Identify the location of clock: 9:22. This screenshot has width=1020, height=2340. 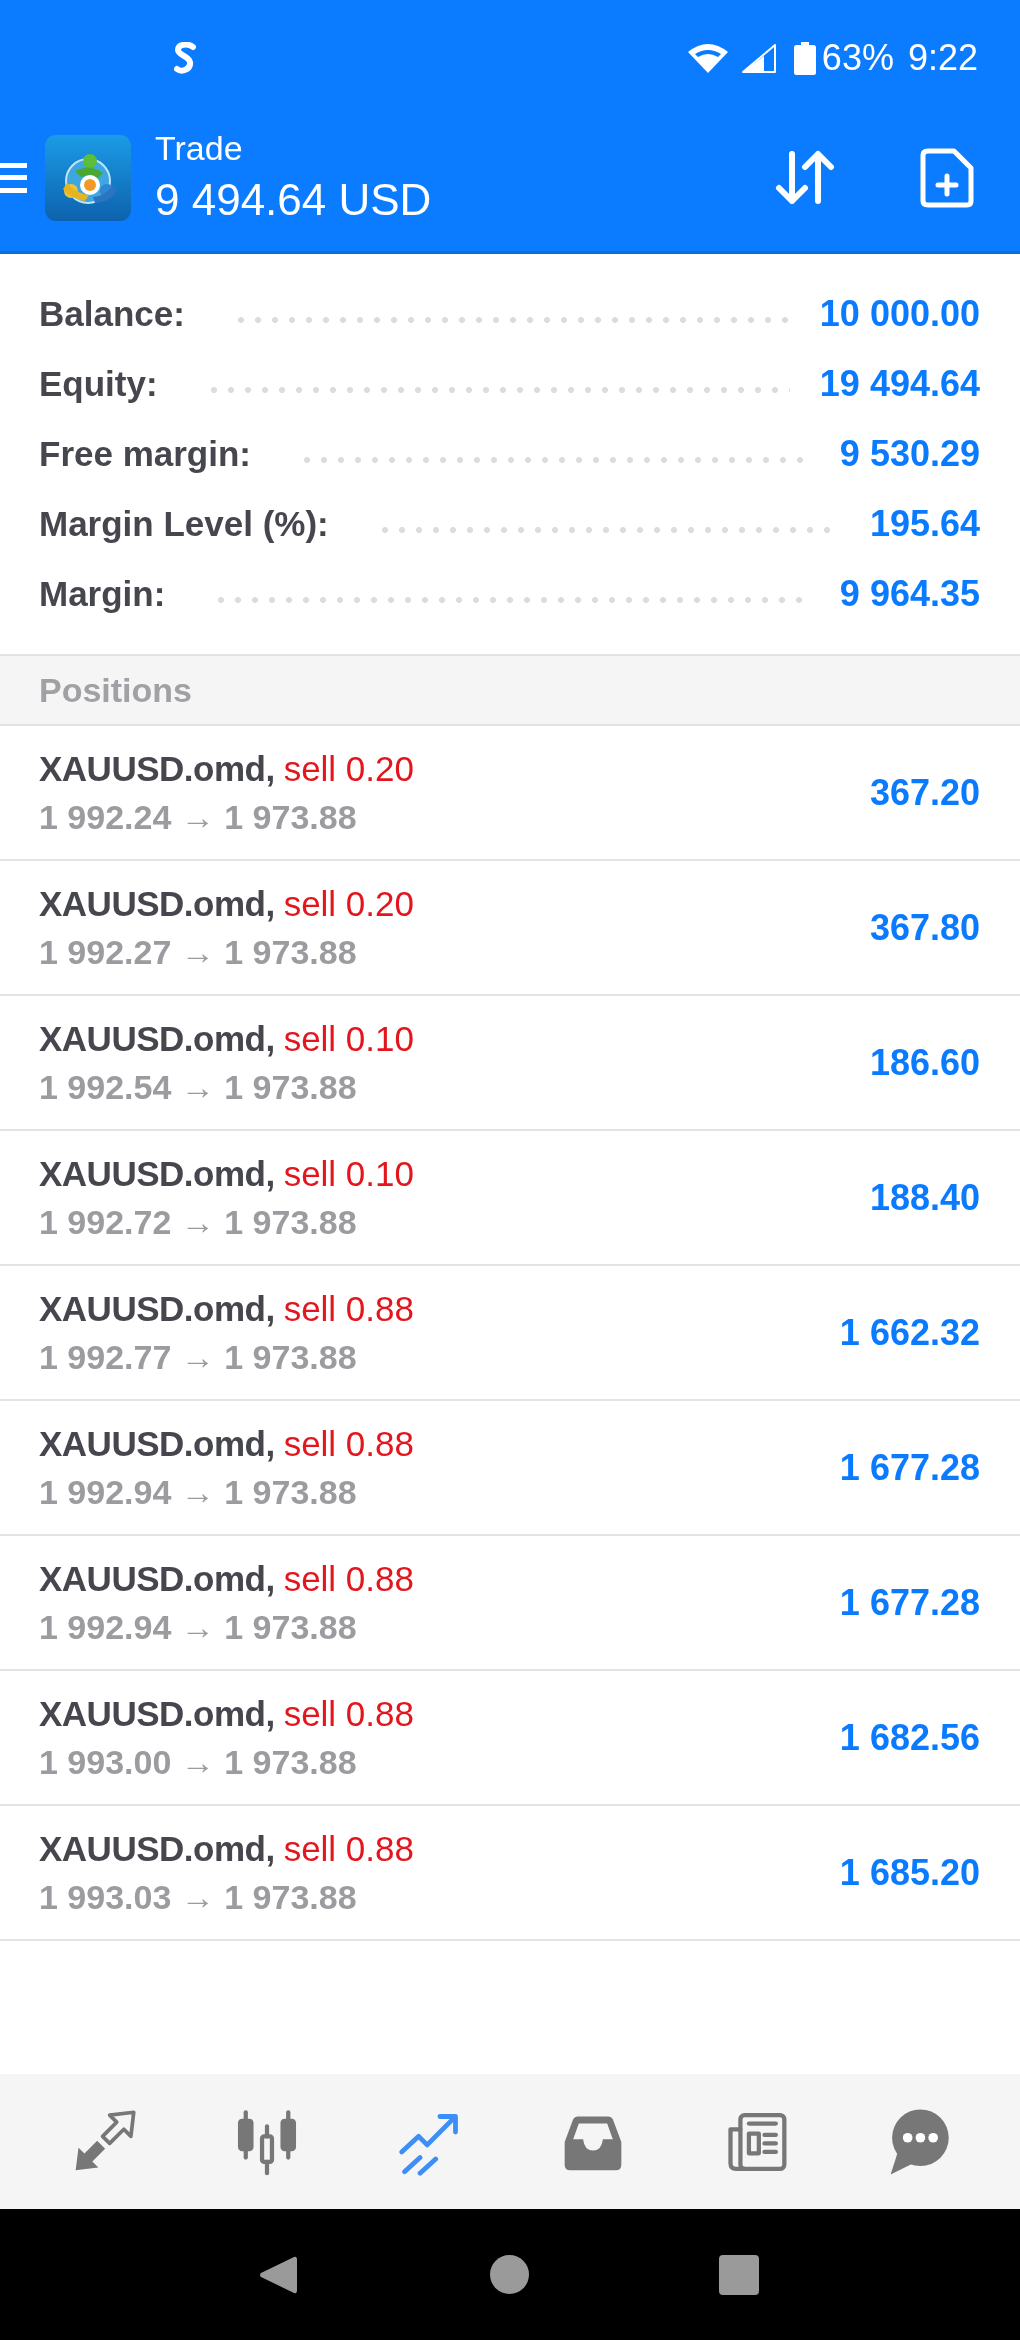
(942, 58).